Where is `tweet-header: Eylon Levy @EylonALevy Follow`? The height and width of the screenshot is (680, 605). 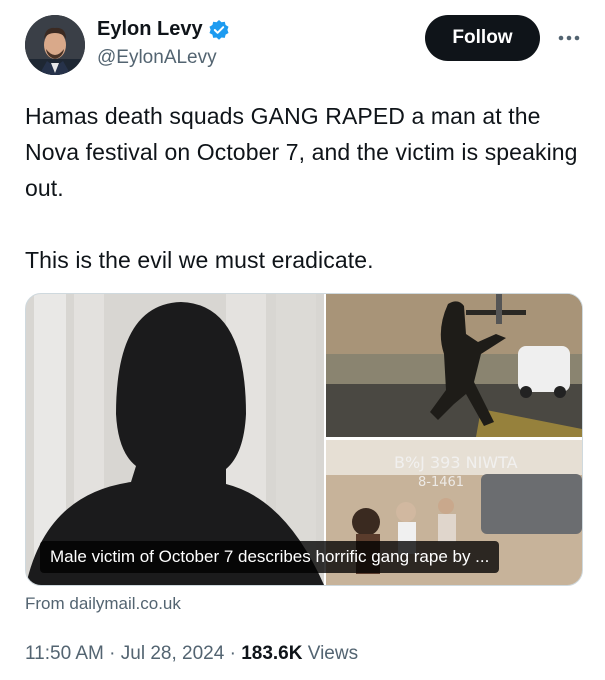 tweet-header: Eylon Levy @EylonALevy Follow is located at coordinates (302, 45).